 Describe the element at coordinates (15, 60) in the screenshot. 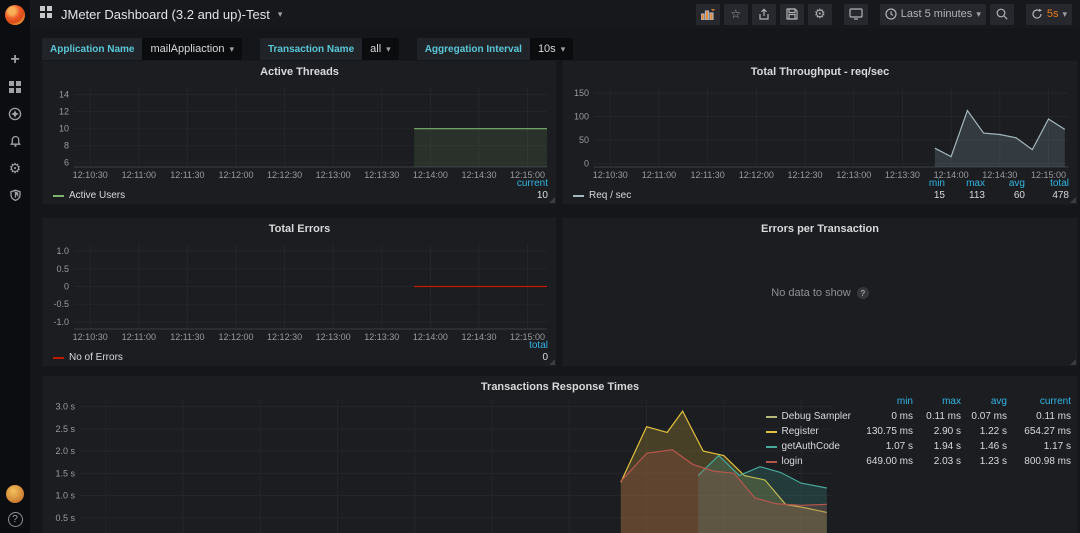

I see `add-icon: +` at that location.